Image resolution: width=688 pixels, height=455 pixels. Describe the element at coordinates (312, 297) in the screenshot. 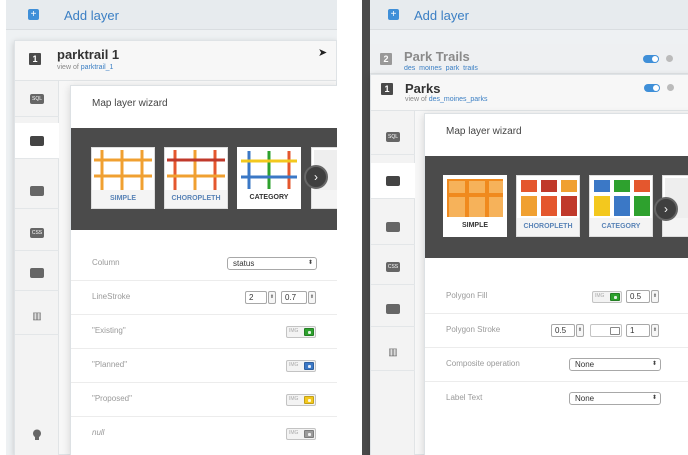

I see `linestroke-opacity-stepper: ⬍` at that location.